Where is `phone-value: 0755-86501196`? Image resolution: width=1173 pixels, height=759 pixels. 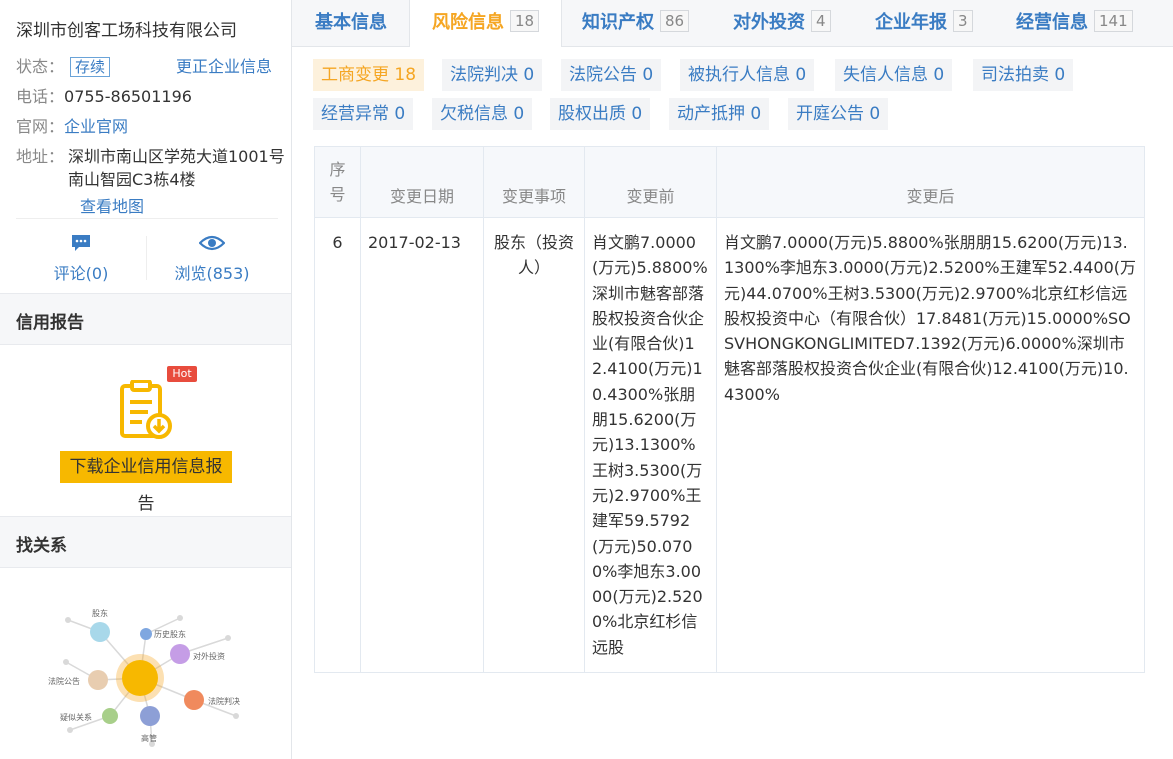 phone-value: 0755-86501196 is located at coordinates (128, 96).